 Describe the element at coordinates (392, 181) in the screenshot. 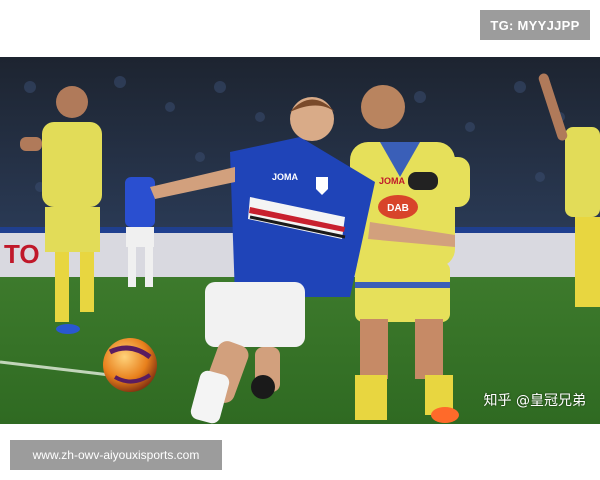

I see `away-kit-brand: JOMA` at that location.